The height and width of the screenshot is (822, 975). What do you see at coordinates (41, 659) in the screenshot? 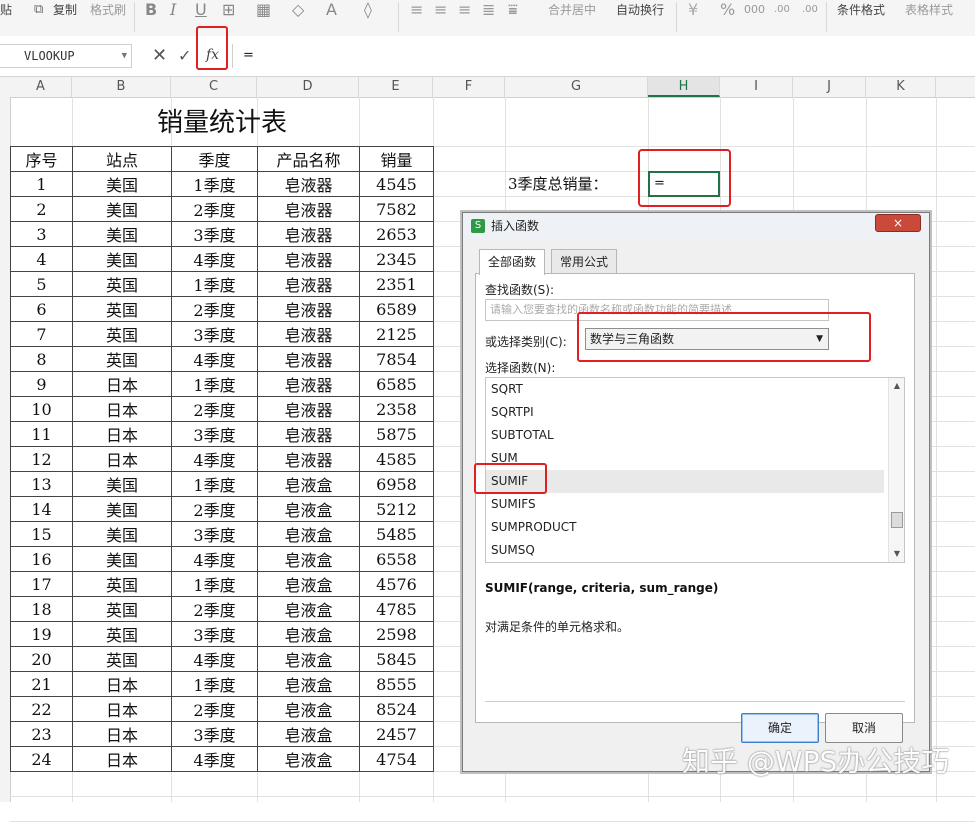
I see `table-cell: 20` at bounding box center [41, 659].